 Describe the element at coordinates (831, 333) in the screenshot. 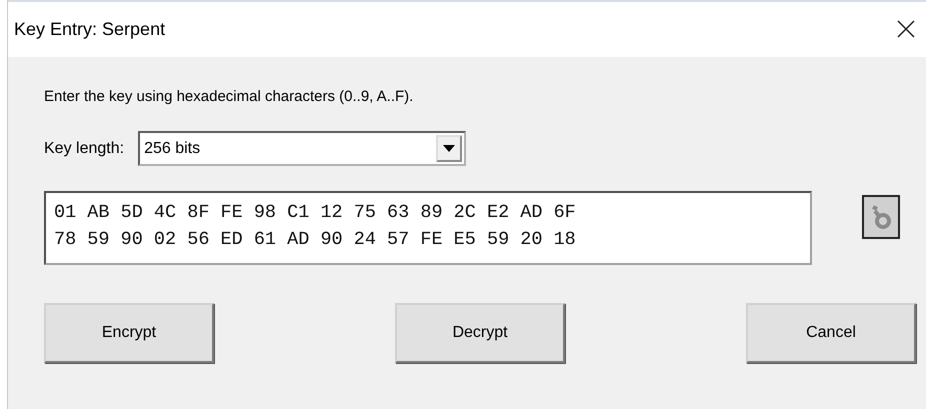

I see `dialog-button: Cancel` at that location.